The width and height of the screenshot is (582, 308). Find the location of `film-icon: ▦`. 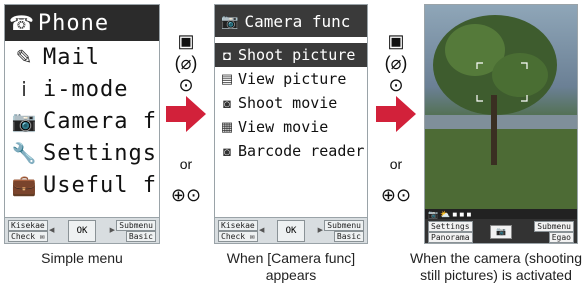

film-icon: ▦ is located at coordinates (227, 126).